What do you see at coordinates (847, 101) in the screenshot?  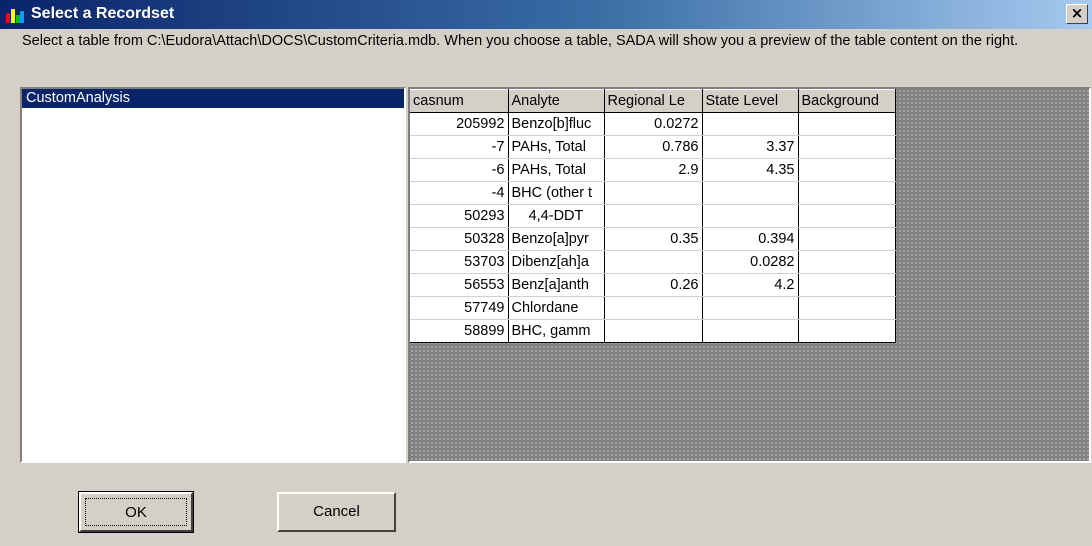 I see `column-header-background: Background` at bounding box center [847, 101].